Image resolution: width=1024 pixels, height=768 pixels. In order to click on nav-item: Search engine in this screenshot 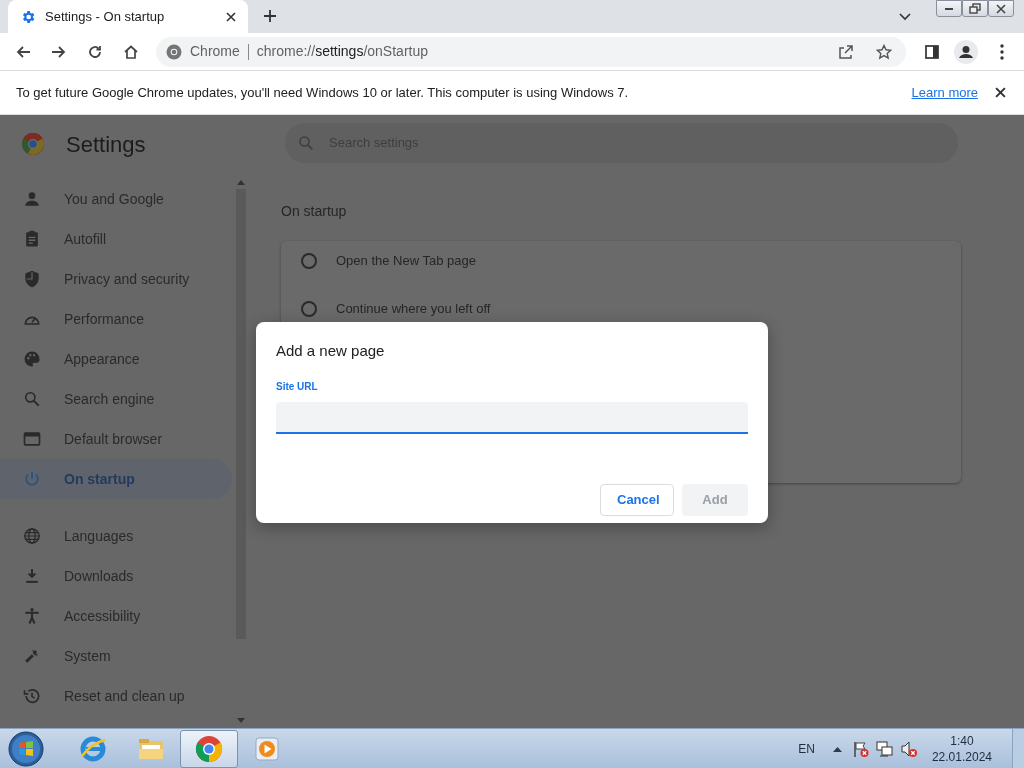, I will do `click(116, 399)`.